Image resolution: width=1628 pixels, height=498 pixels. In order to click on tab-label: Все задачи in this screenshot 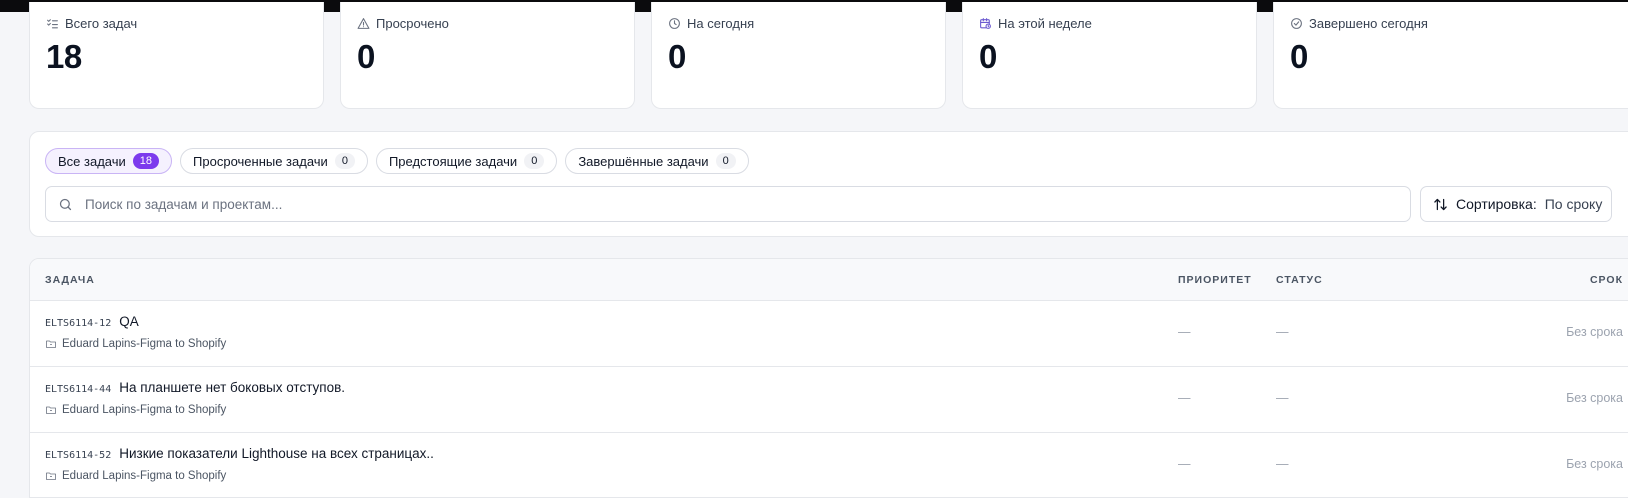, I will do `click(92, 161)`.